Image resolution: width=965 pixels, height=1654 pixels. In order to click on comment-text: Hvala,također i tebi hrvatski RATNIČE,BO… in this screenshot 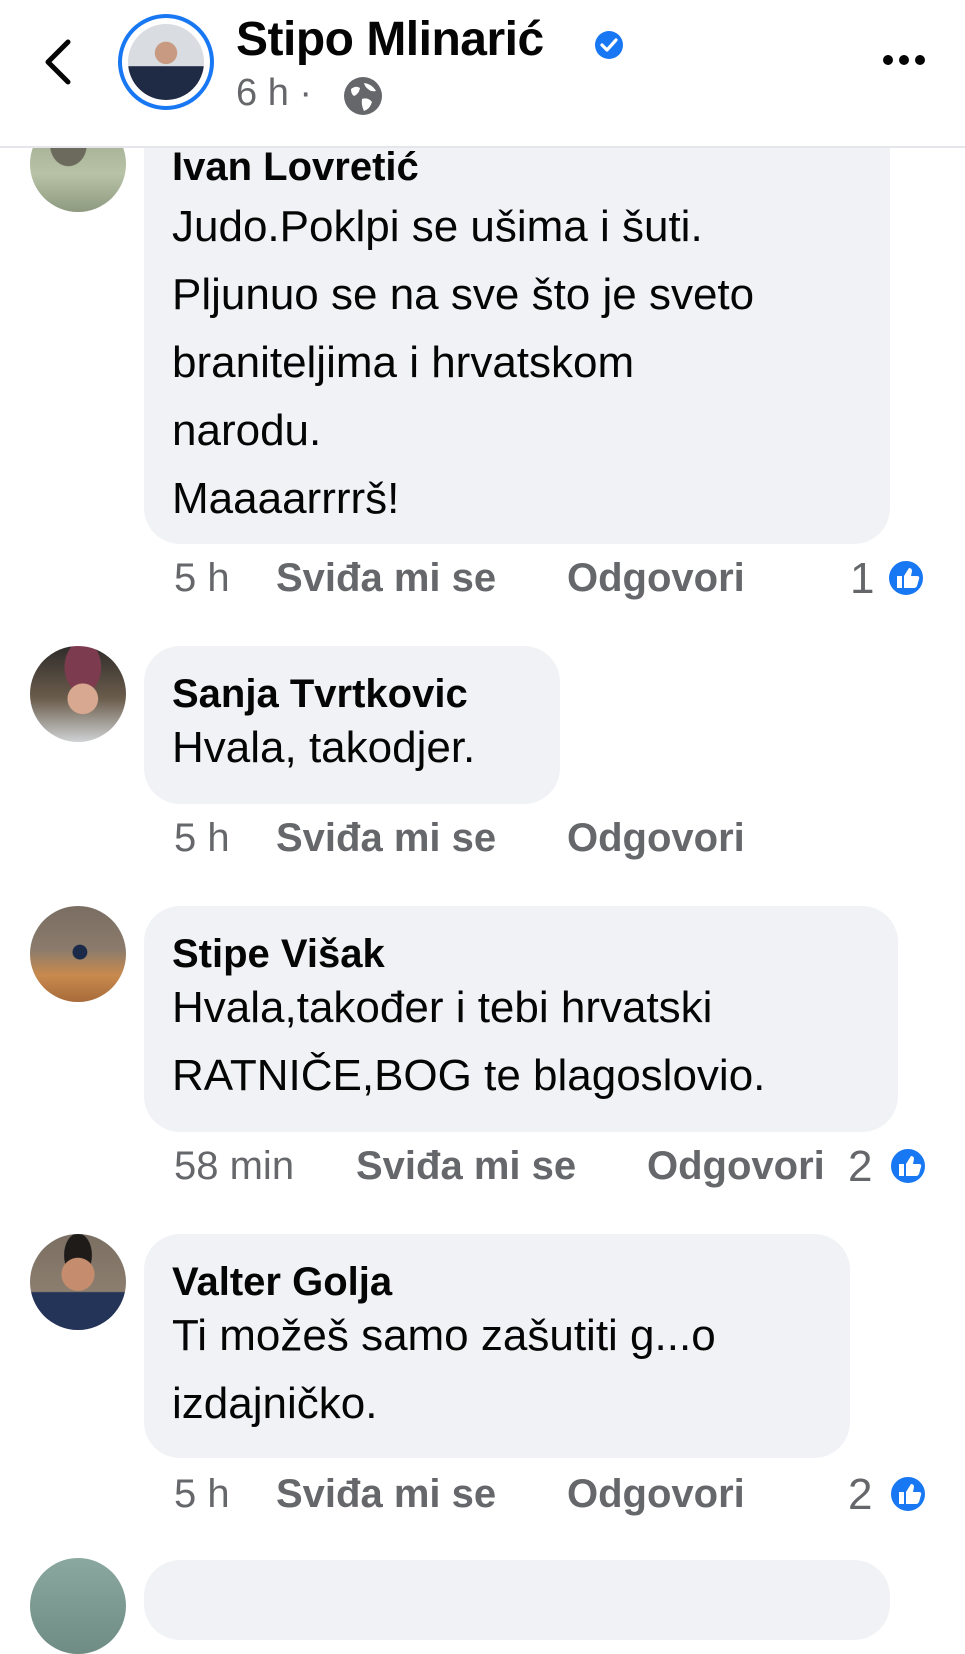, I will do `click(521, 1042)`.